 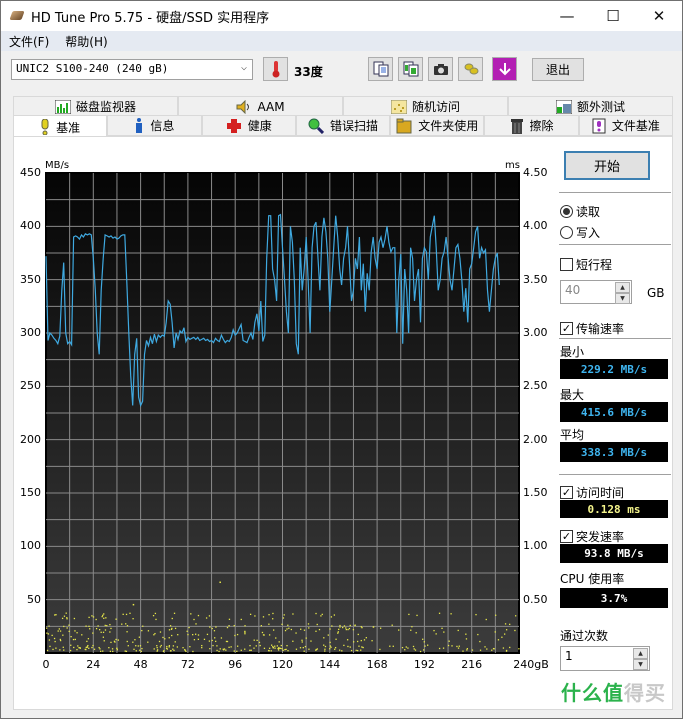 I want to click on transfer-rate-checkbox: ✓ 传输速率, so click(x=592, y=328).